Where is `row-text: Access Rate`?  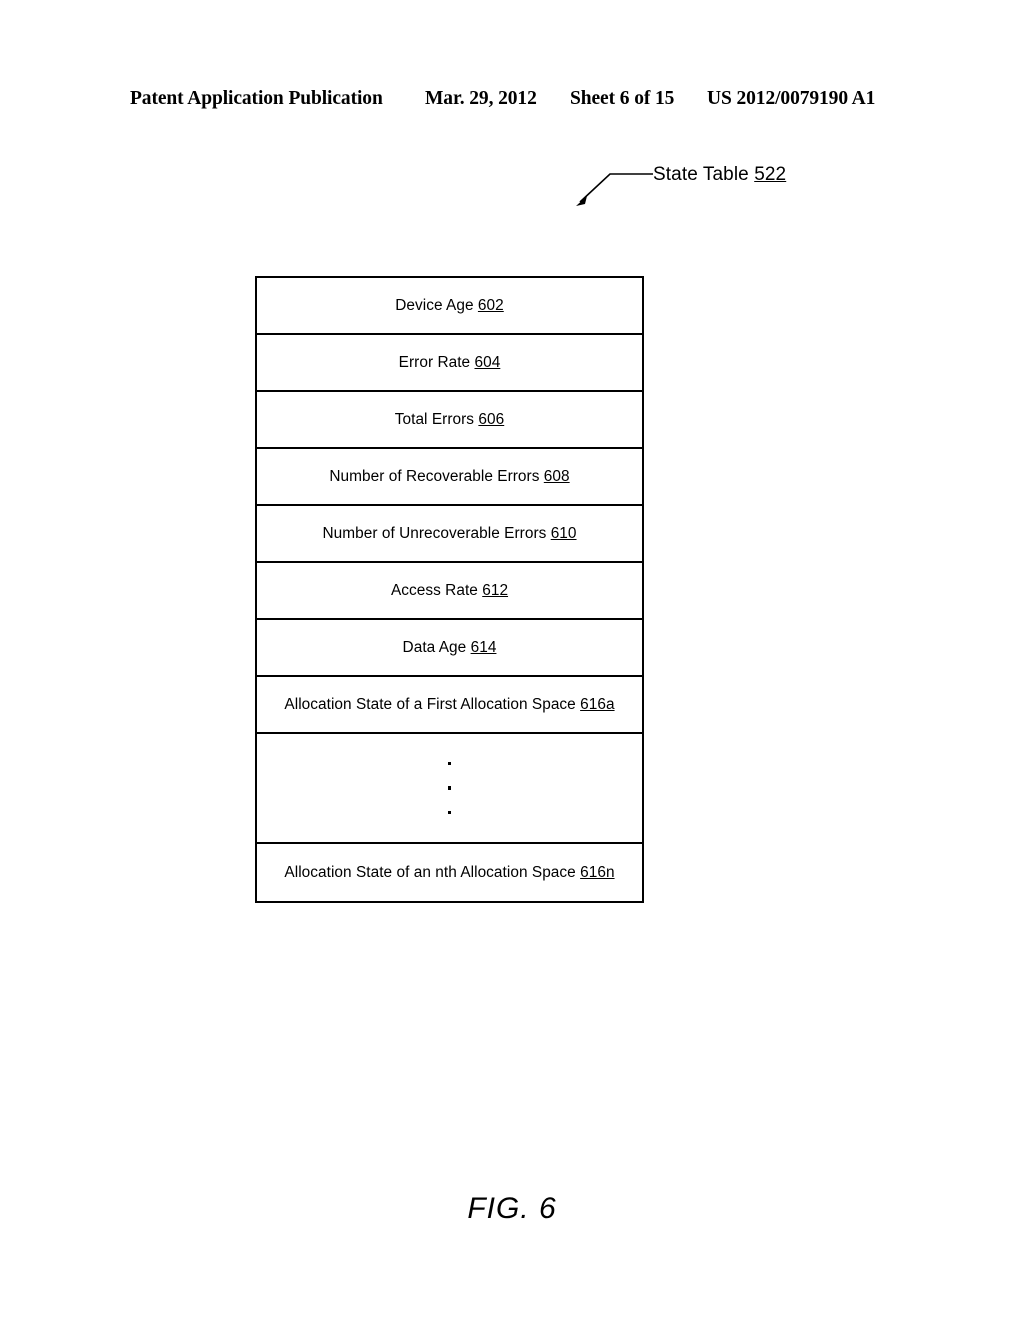
row-text: Access Rate is located at coordinates (436, 590).